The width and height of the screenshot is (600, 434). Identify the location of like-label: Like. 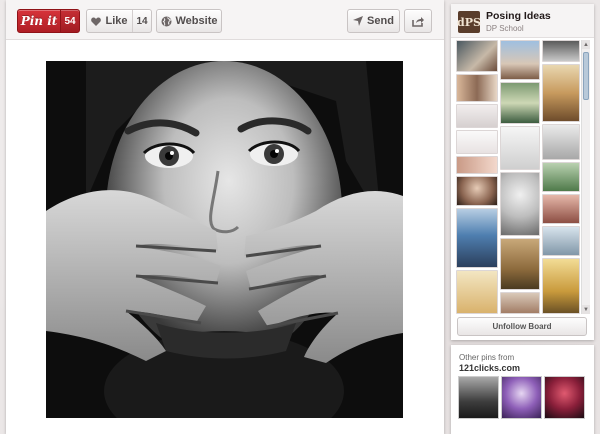
(116, 21).